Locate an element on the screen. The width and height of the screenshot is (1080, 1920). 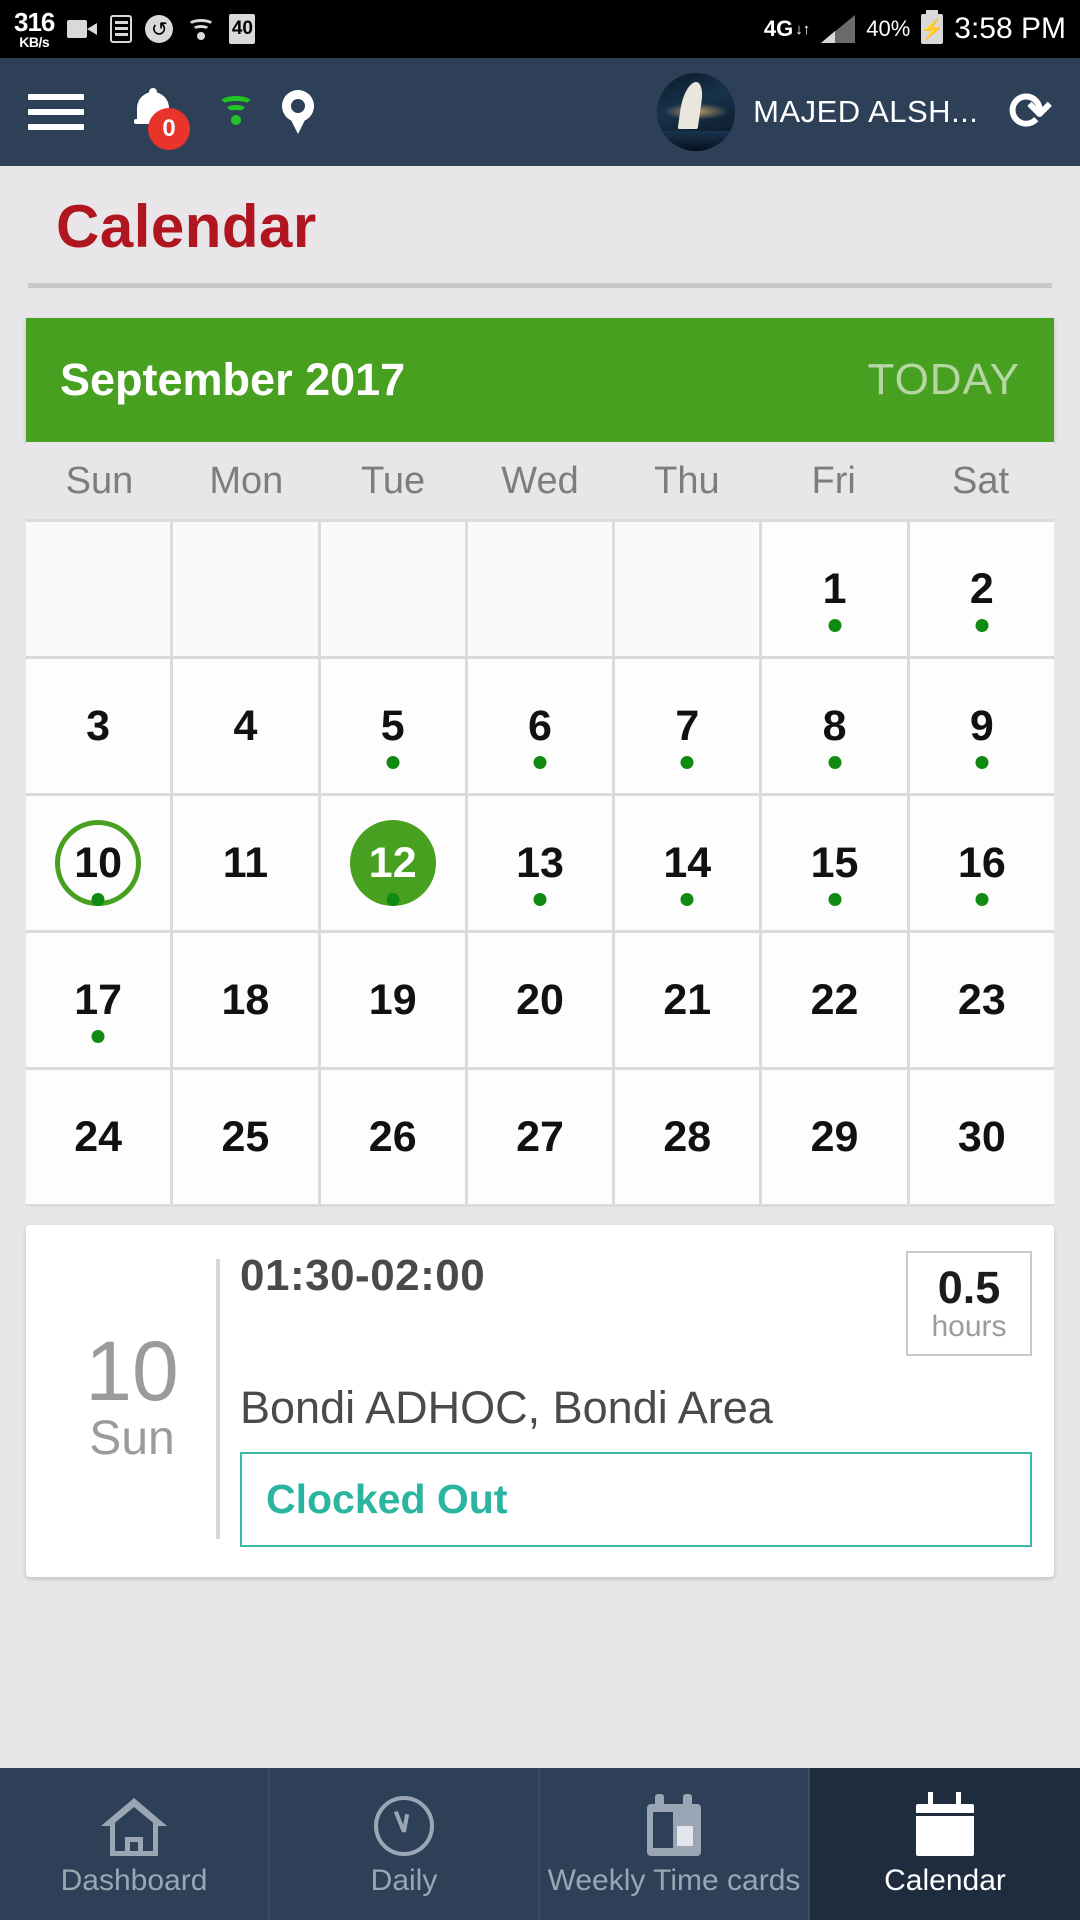
calendar-day-7: 7 is located at coordinates (687, 726).